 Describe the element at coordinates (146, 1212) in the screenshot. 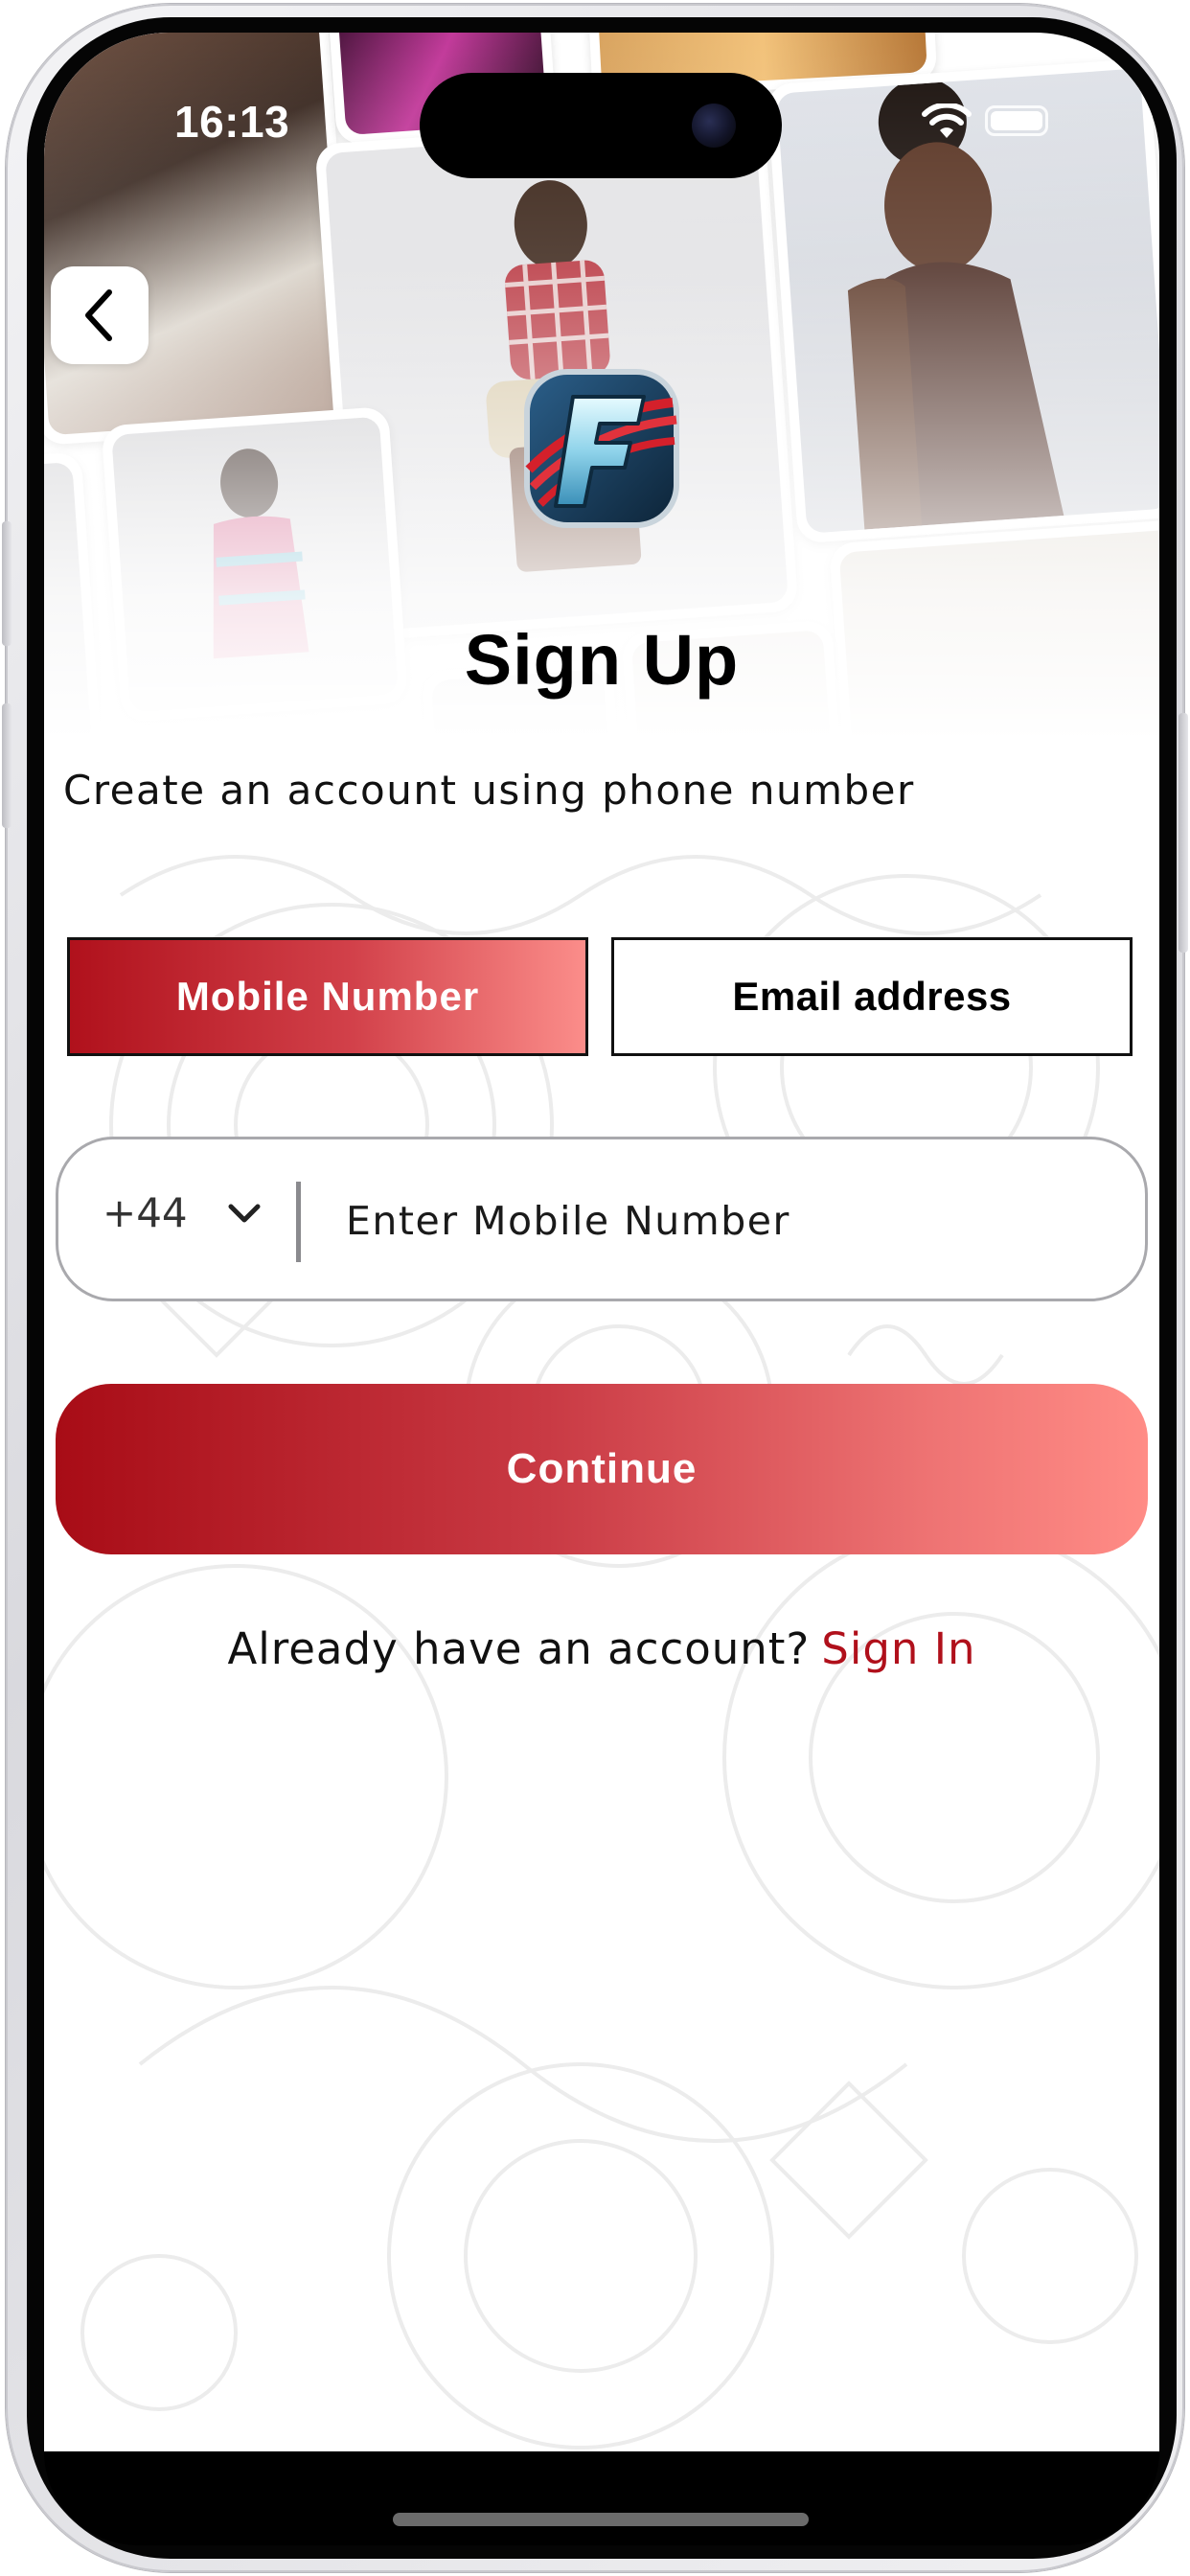

I see `country-code-selector: +44` at that location.